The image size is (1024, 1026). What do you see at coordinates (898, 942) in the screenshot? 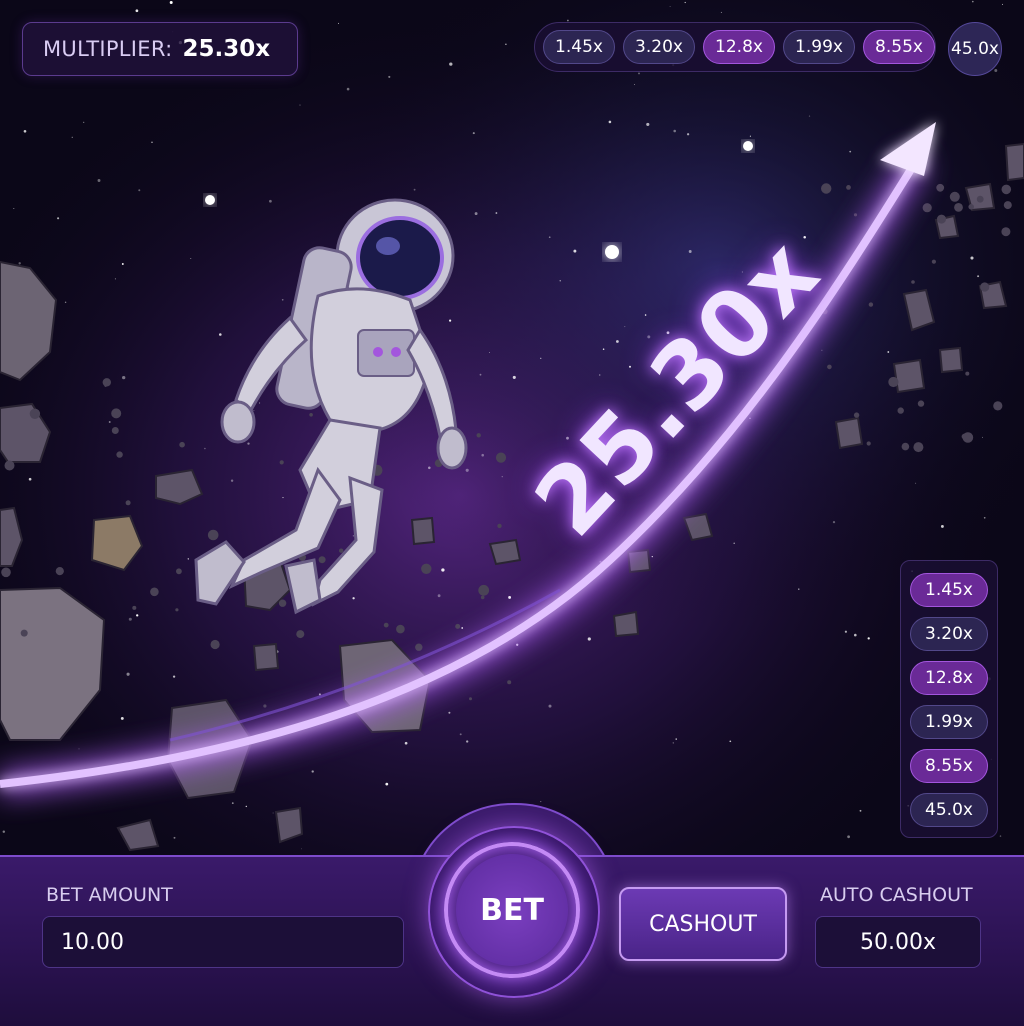
I see `auto-cashout-input: 50.00x` at bounding box center [898, 942].